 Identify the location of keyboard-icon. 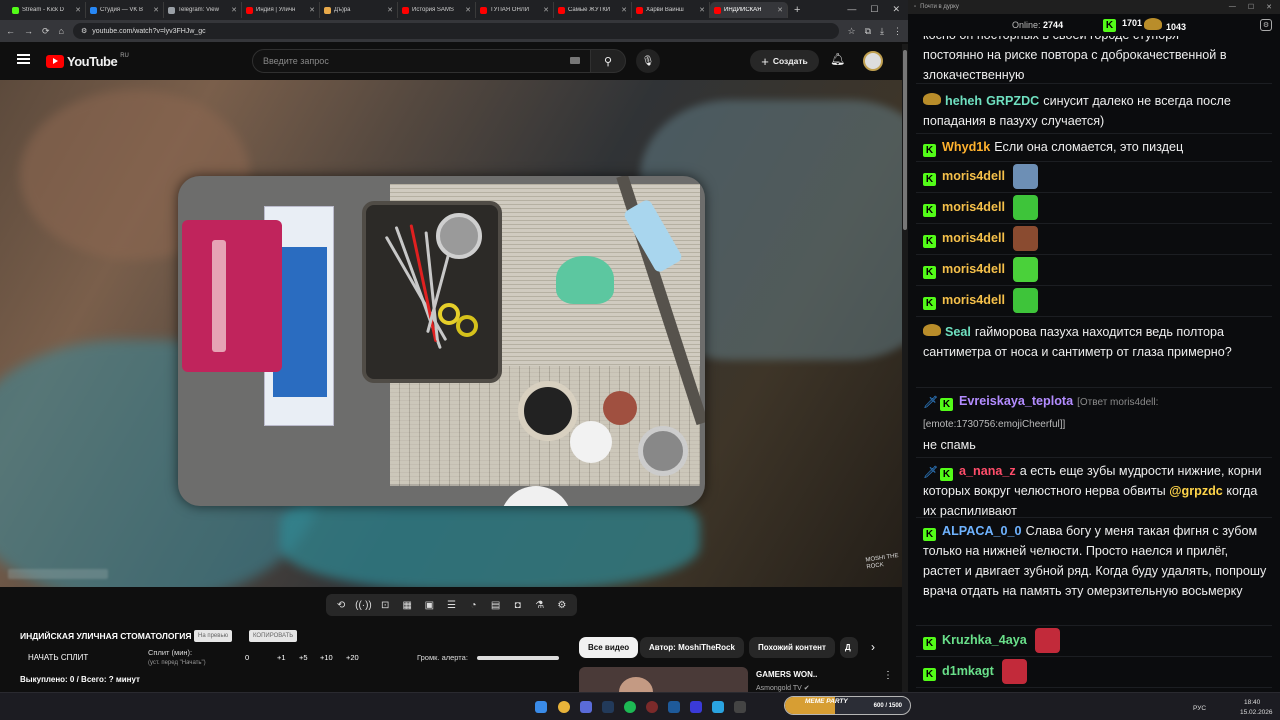
(575, 60).